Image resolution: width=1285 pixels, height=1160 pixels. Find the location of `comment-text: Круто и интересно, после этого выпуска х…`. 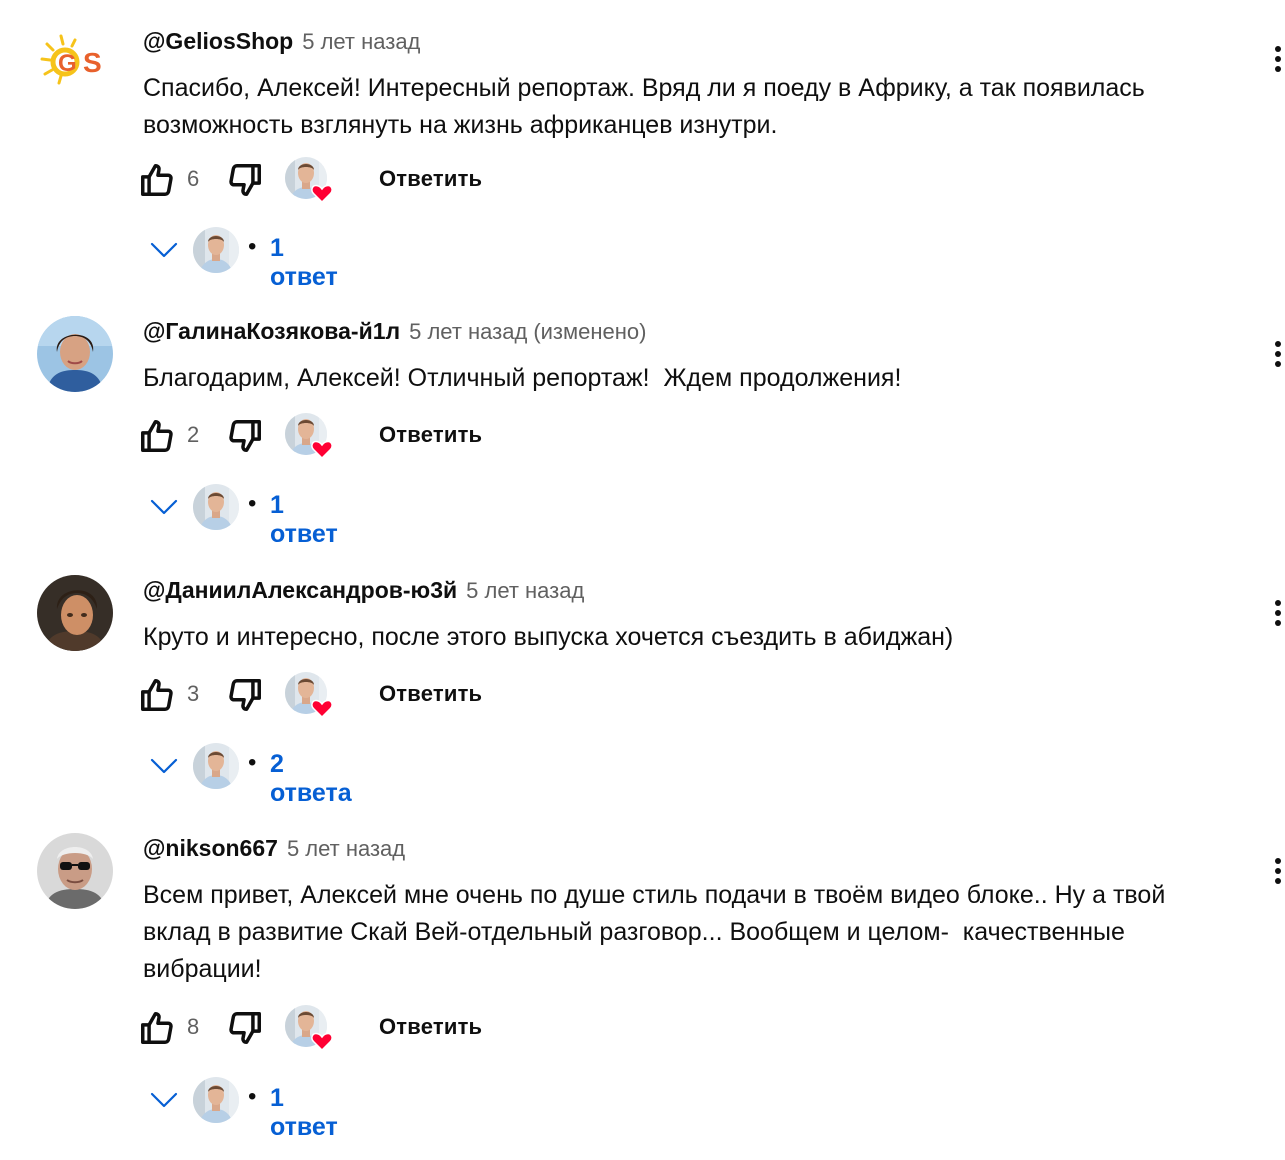

comment-text: Круто и интересно, после этого выпуска х… is located at coordinates (548, 637).